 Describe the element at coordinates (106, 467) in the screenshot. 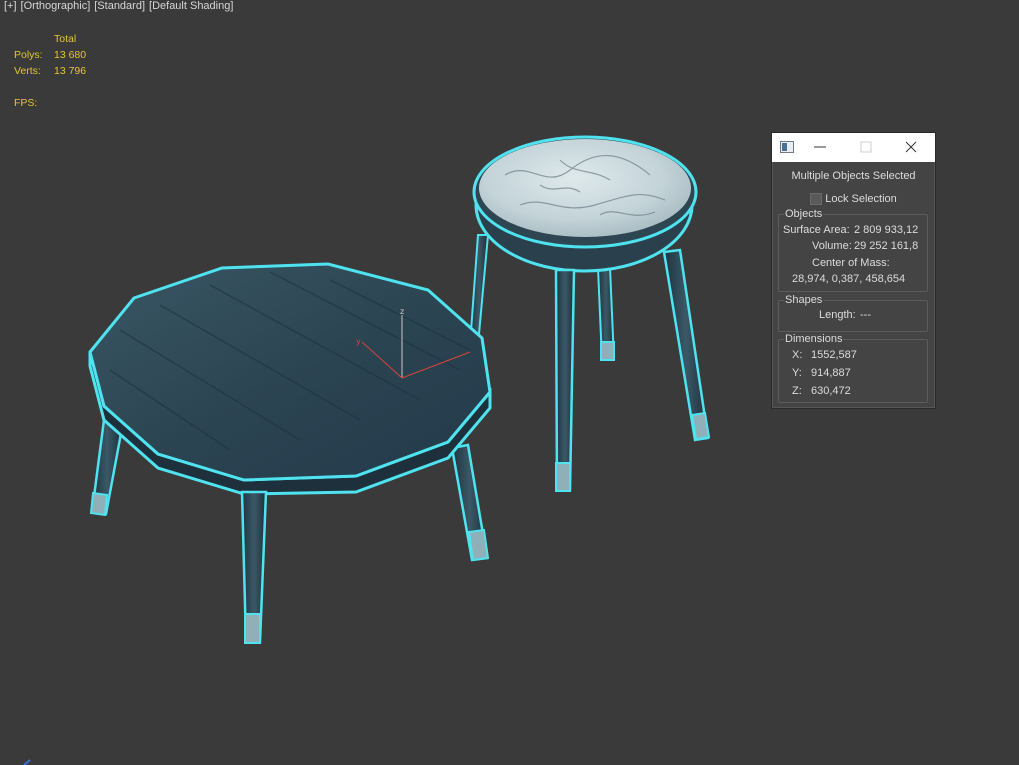

I see `table-leg-back-left` at that location.